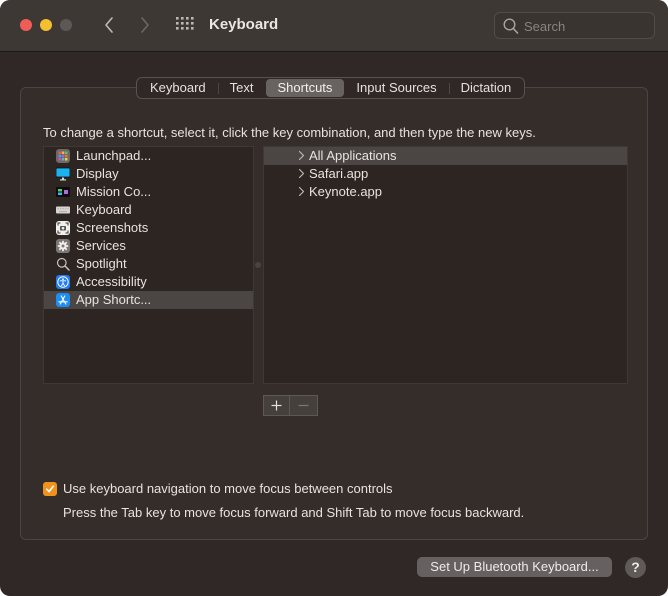  I want to click on shortcut-group-safari: Safari.app, so click(445, 174).